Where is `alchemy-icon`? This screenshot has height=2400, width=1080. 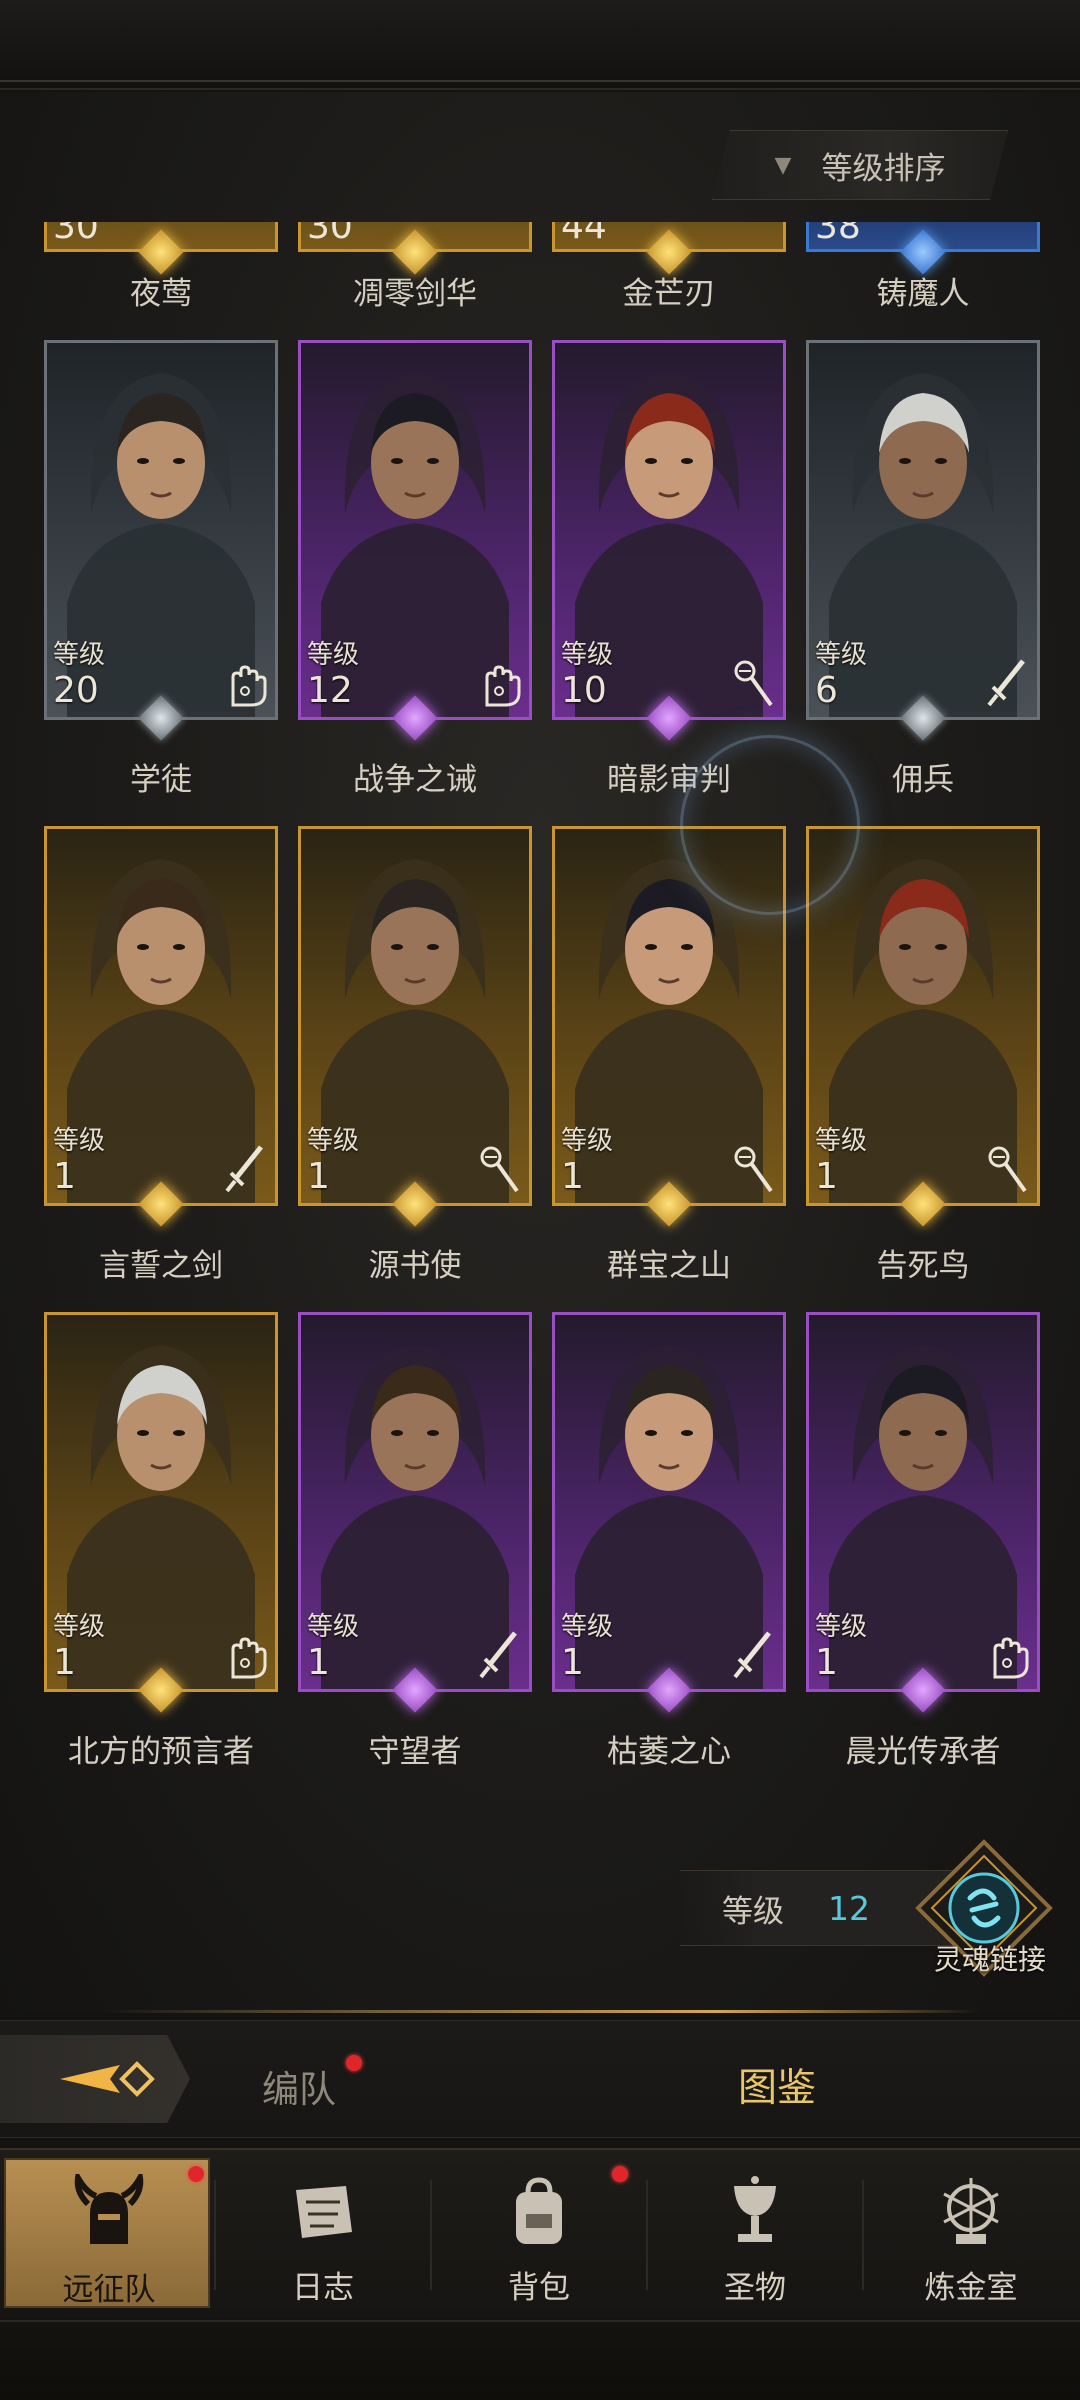 alchemy-icon is located at coordinates (971, 2211).